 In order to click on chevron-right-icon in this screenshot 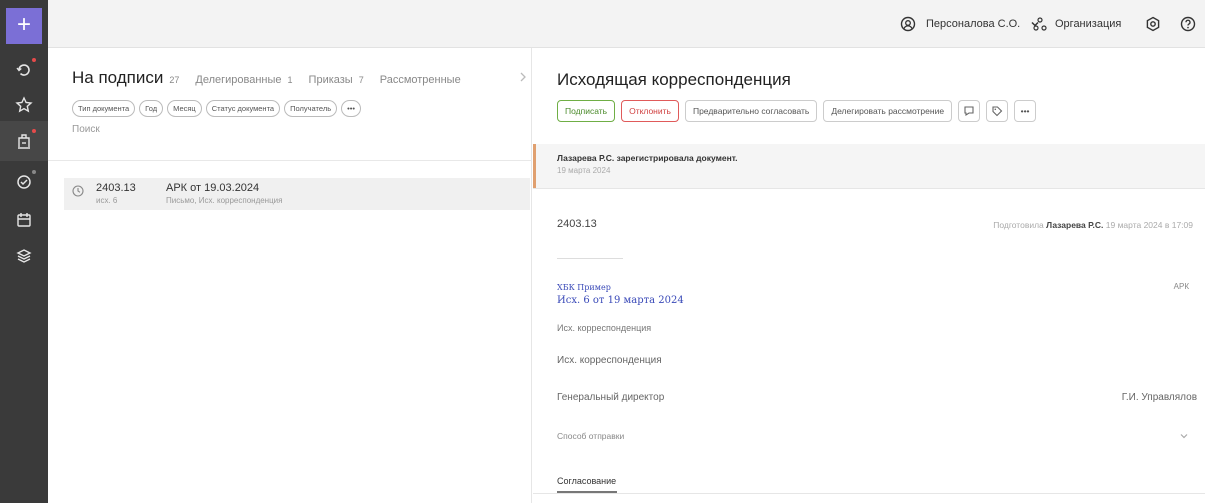, I will do `click(523, 78)`.